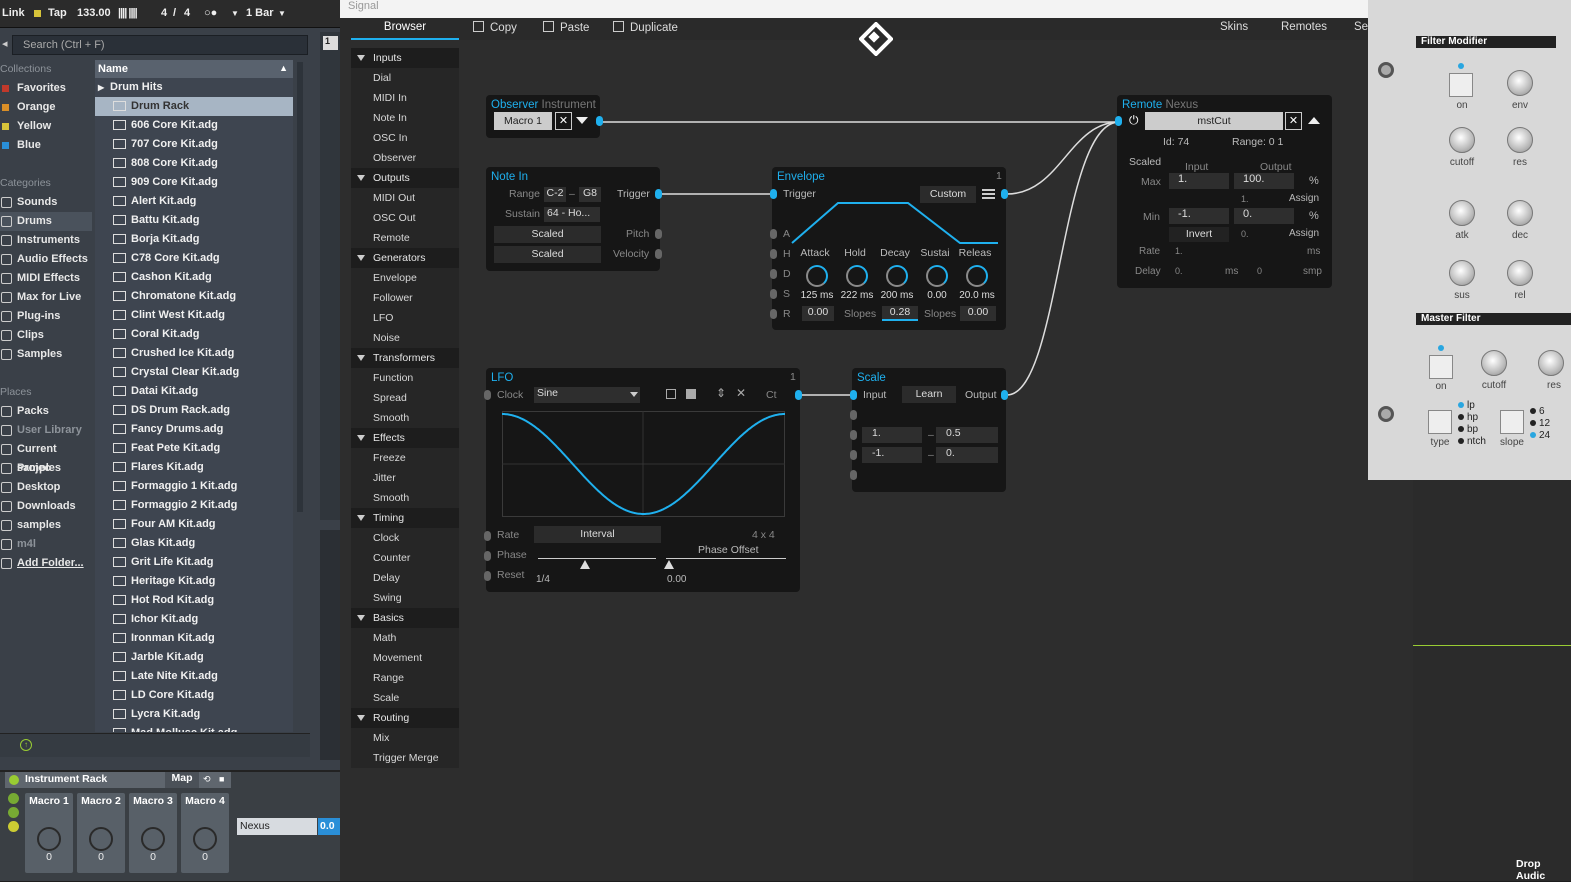 Image resolution: width=1571 pixels, height=882 pixels. I want to click on file-row: Formaggio 2 Kit.adg, so click(194, 505).